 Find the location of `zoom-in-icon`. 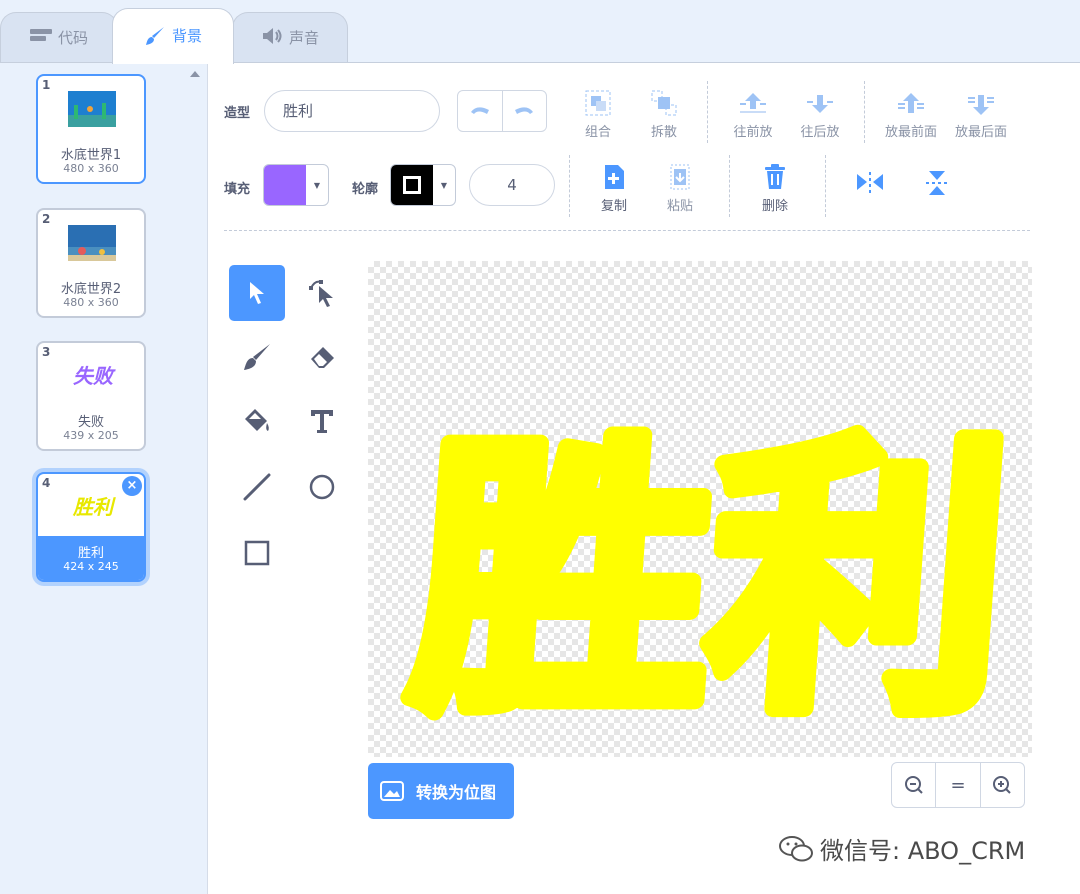

zoom-in-icon is located at coordinates (1002, 785).